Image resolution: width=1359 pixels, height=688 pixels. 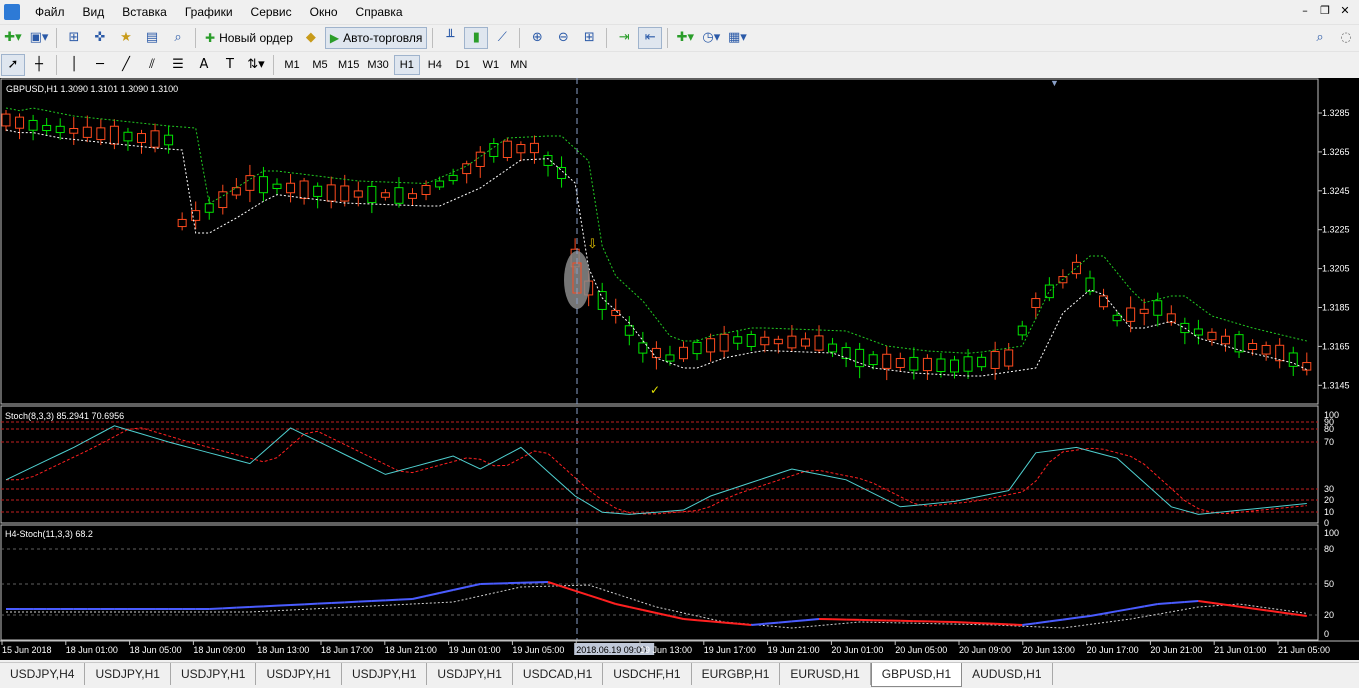 I want to click on templates-icon: ▦▾, so click(x=737, y=38).